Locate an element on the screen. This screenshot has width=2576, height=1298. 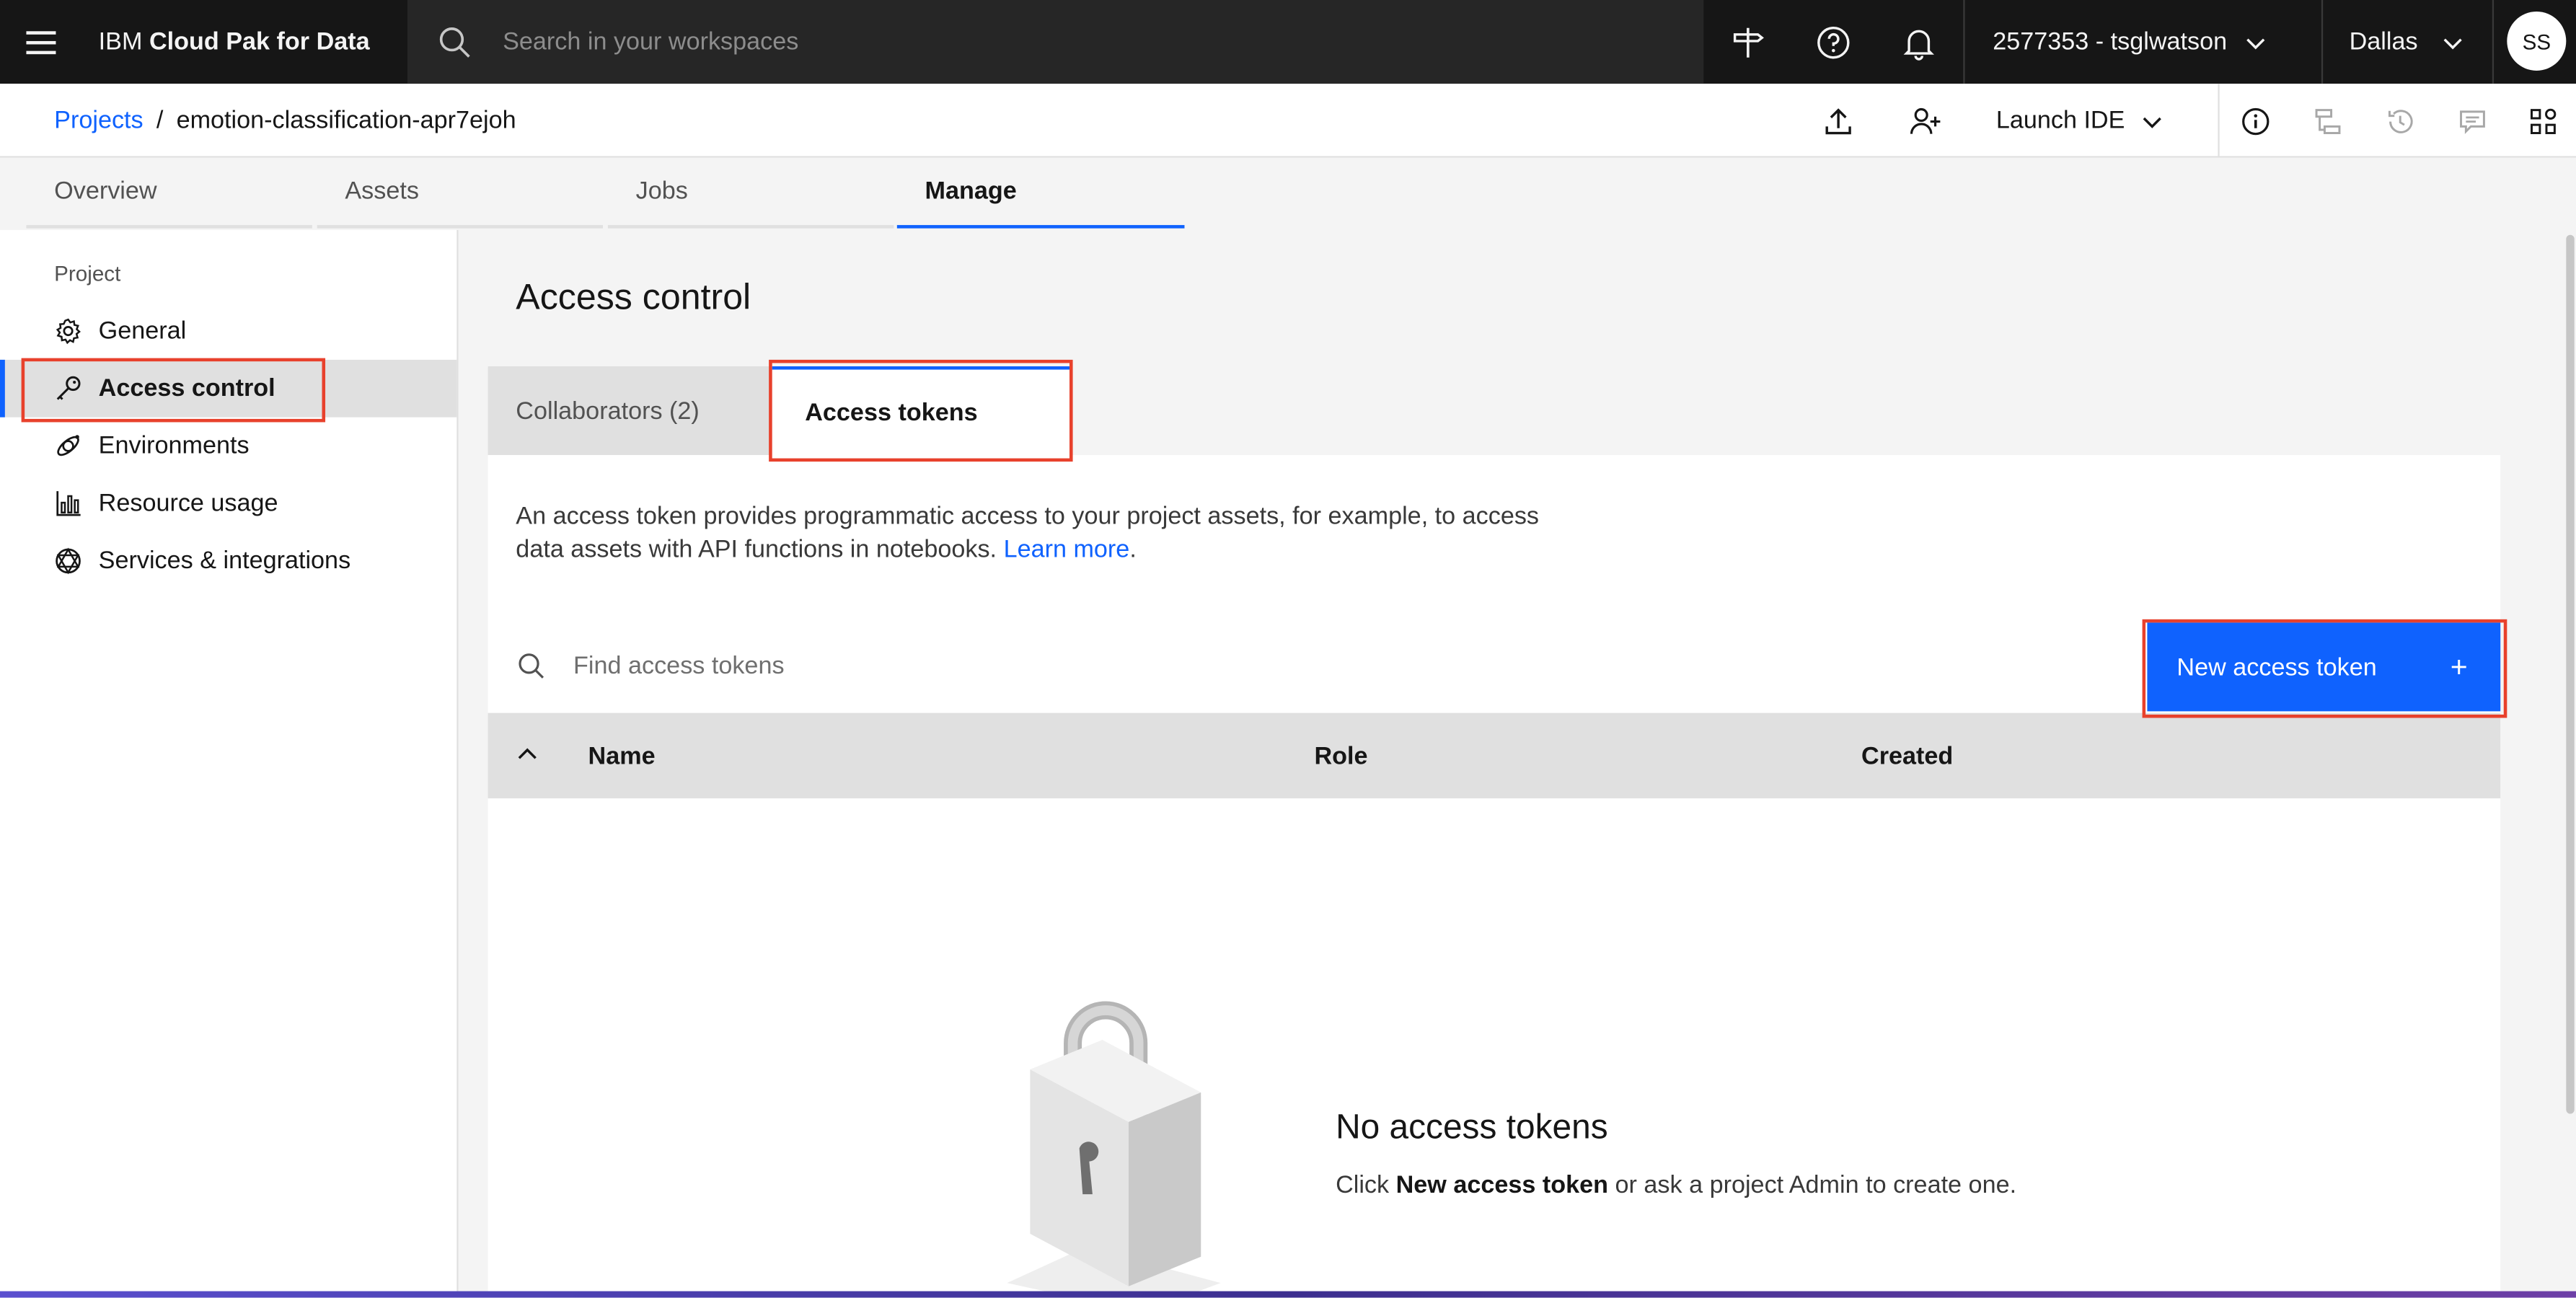
global-search is located at coordinates (1055, 42).